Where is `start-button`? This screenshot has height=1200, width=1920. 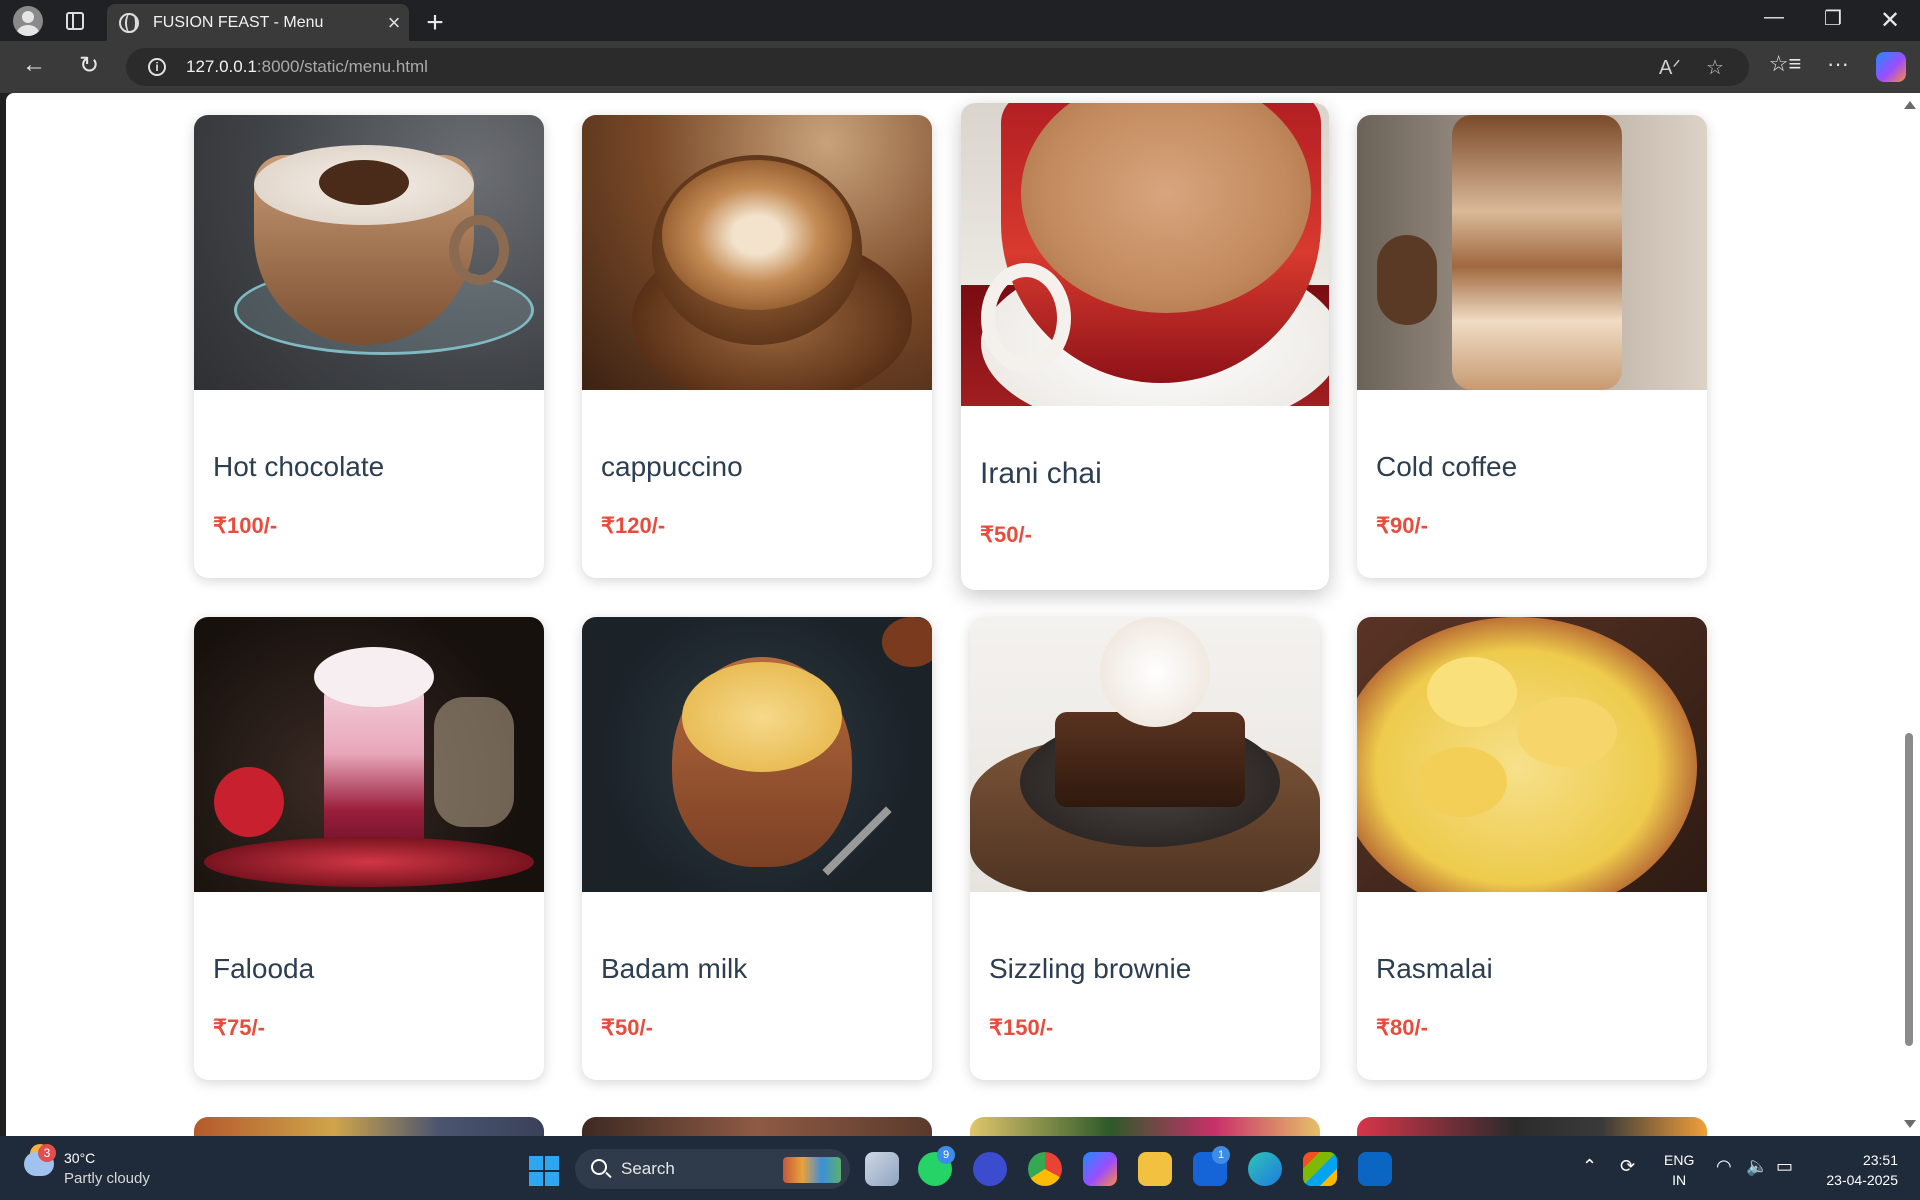
start-button is located at coordinates (544, 1171).